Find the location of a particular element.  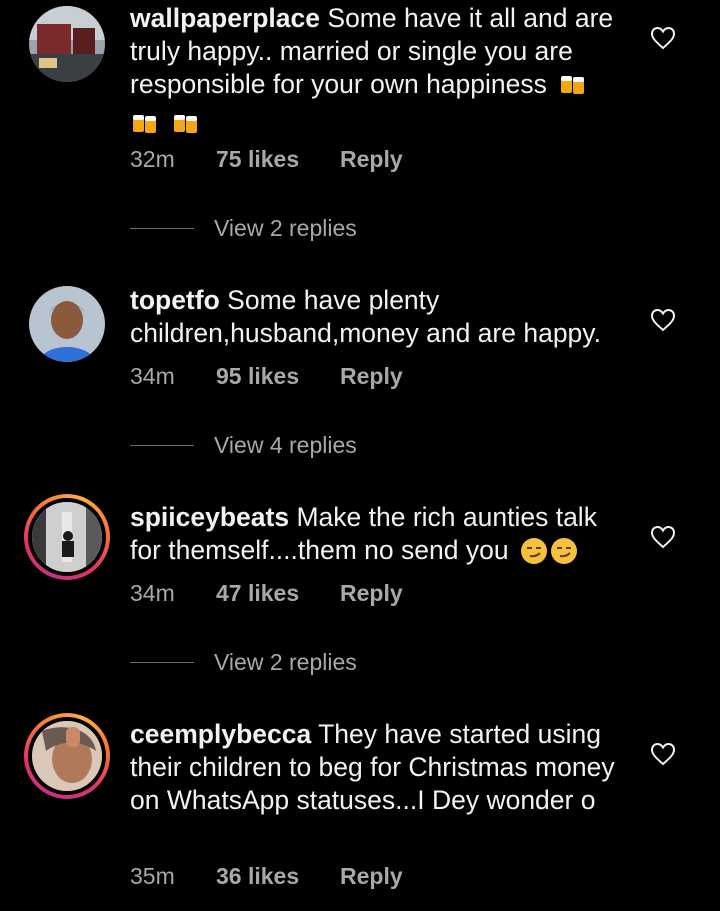

comment-likes: 75 likes is located at coordinates (278, 159).